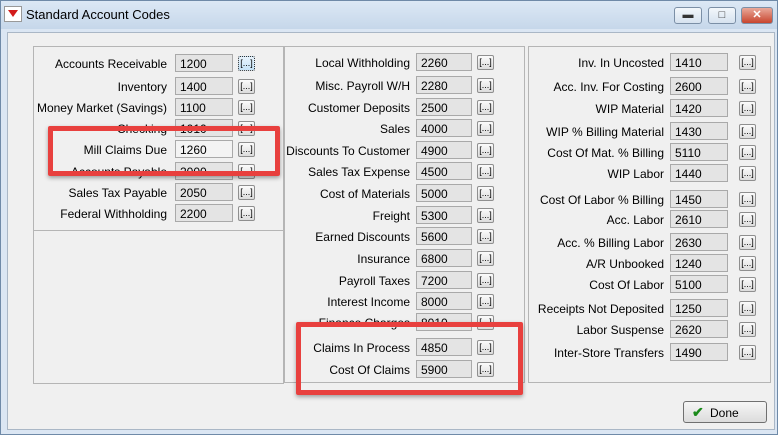 This screenshot has width=778, height=435. Describe the element at coordinates (747, 329) in the screenshot. I see `labor-suspense-browse-button: [...]` at that location.